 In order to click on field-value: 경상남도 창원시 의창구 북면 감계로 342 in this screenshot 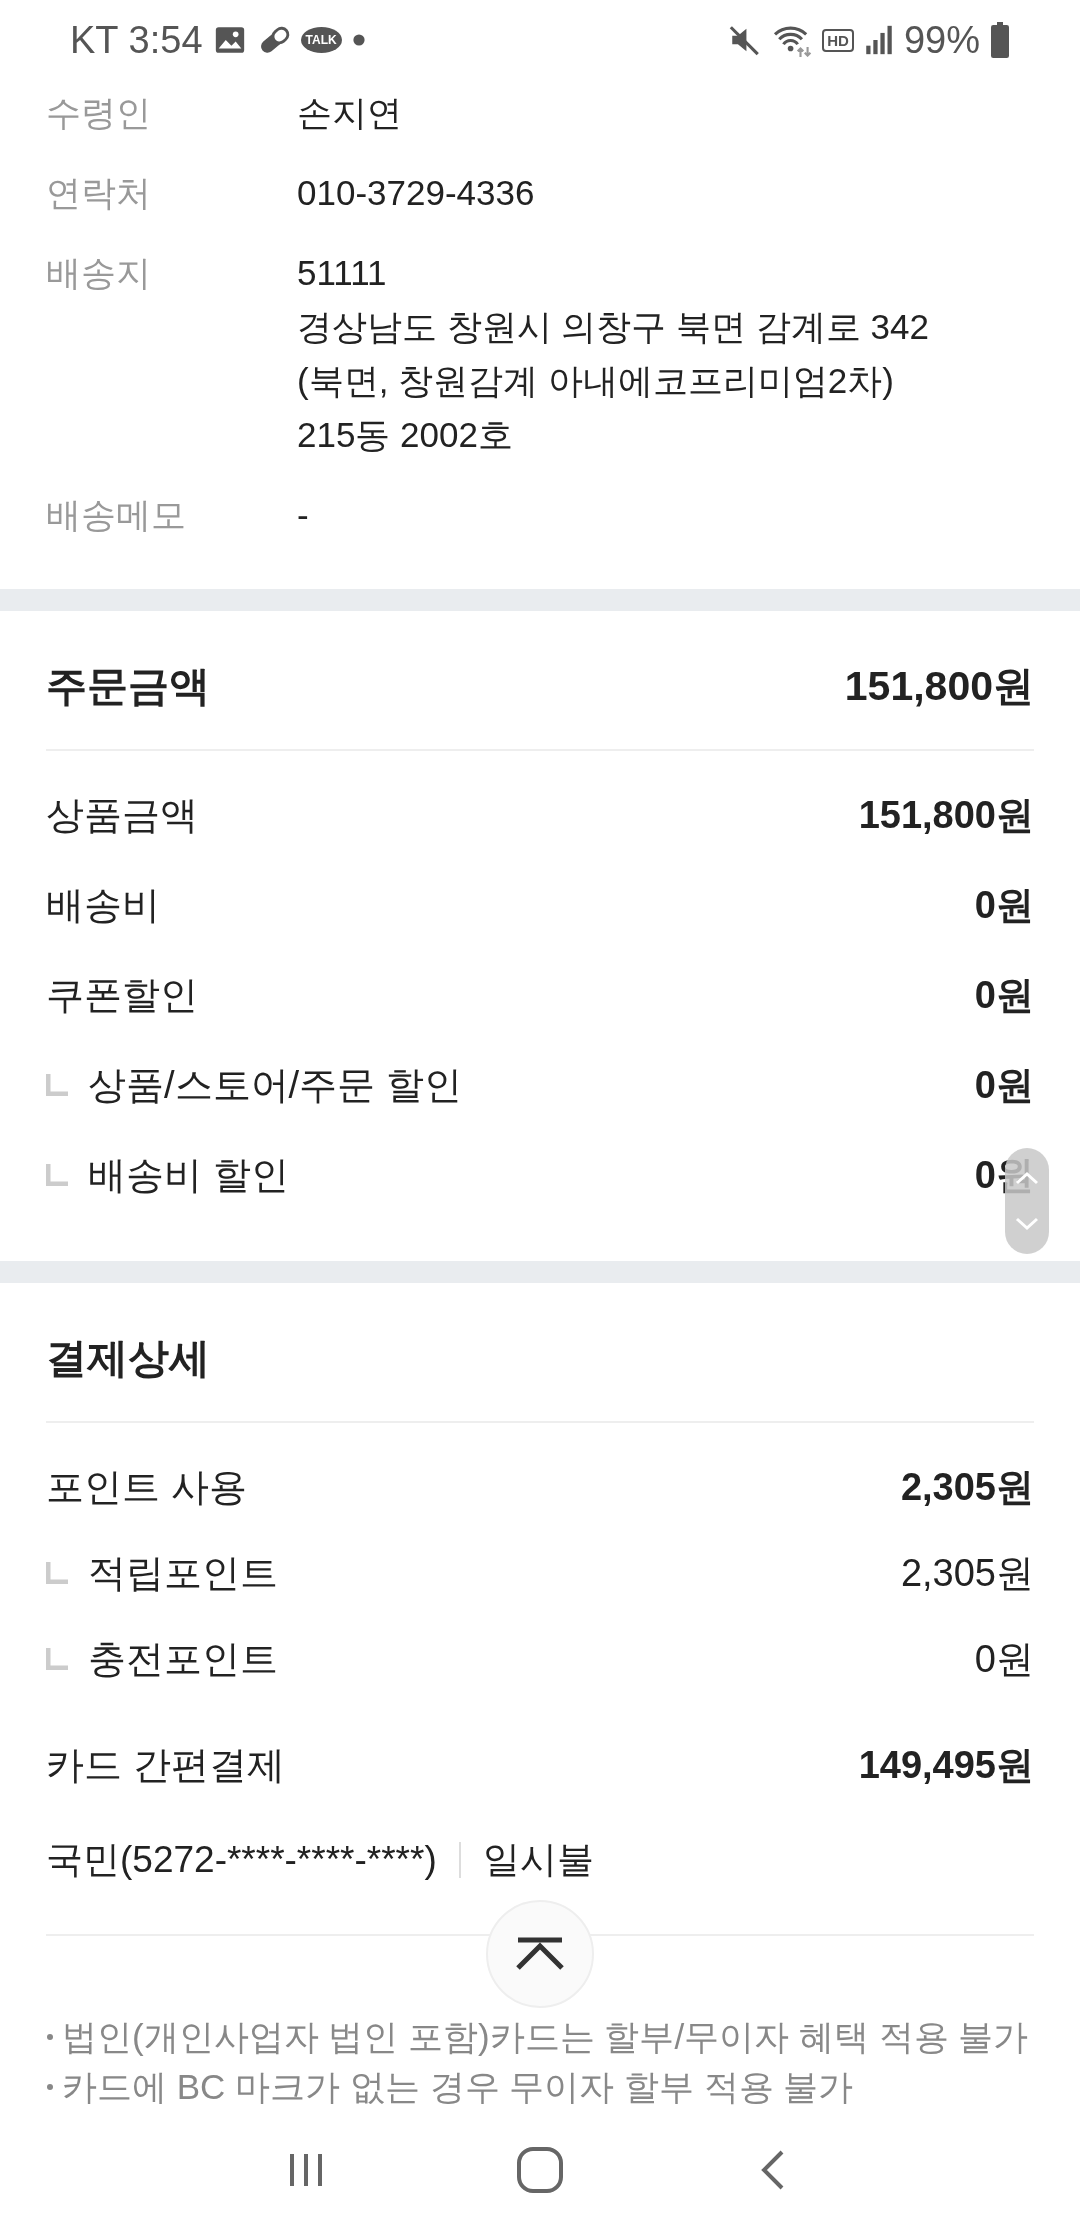, I will do `click(613, 327)`.